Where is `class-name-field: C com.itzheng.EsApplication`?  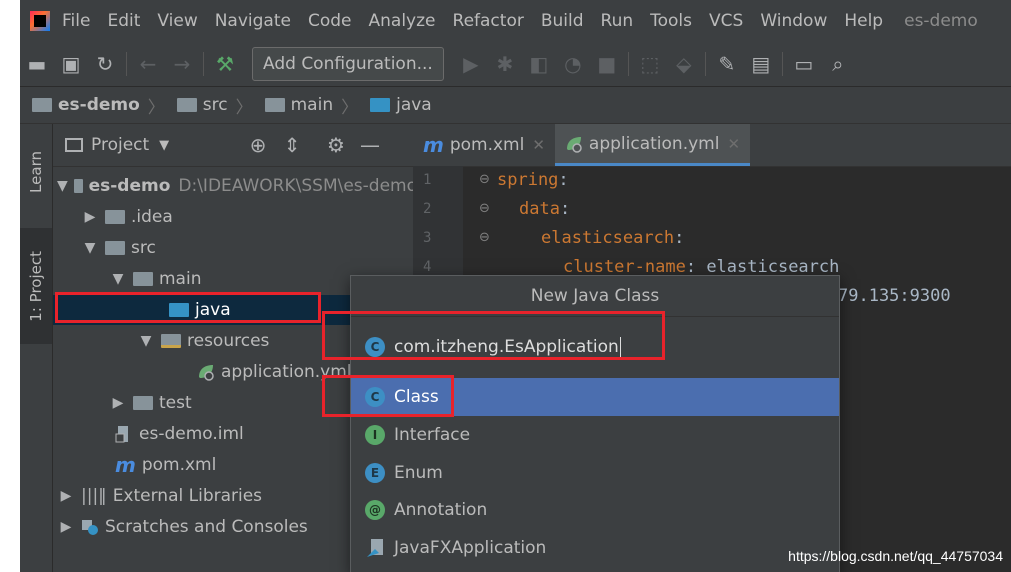
class-name-field: C com.itzheng.EsApplication is located at coordinates (595, 347).